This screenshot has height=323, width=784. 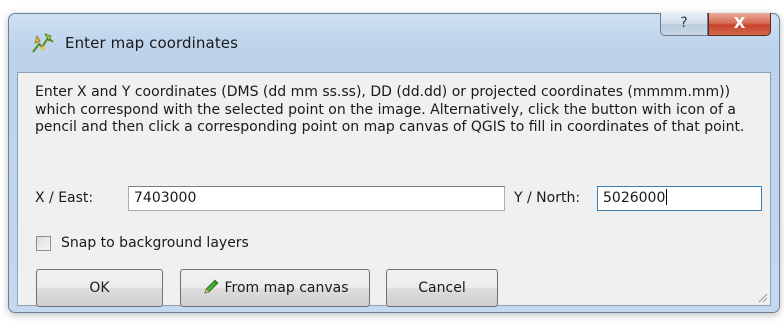 I want to click on cancel-button-label: Cancel, so click(x=442, y=288).